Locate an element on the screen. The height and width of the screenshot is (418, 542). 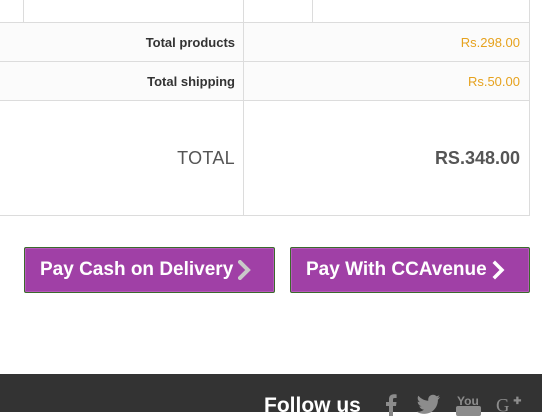
footer: Follow us You G is located at coordinates (271, 395).